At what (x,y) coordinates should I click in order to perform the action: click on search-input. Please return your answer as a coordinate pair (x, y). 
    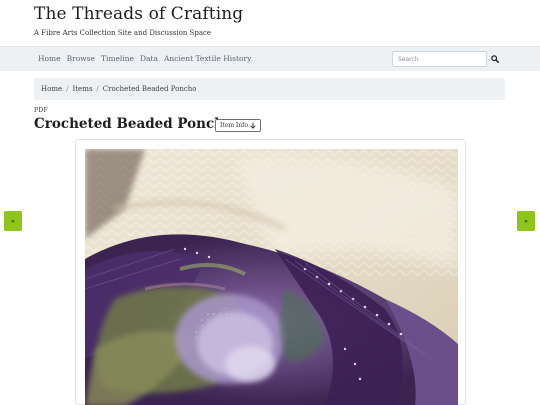
    Looking at the image, I should click on (439, 59).